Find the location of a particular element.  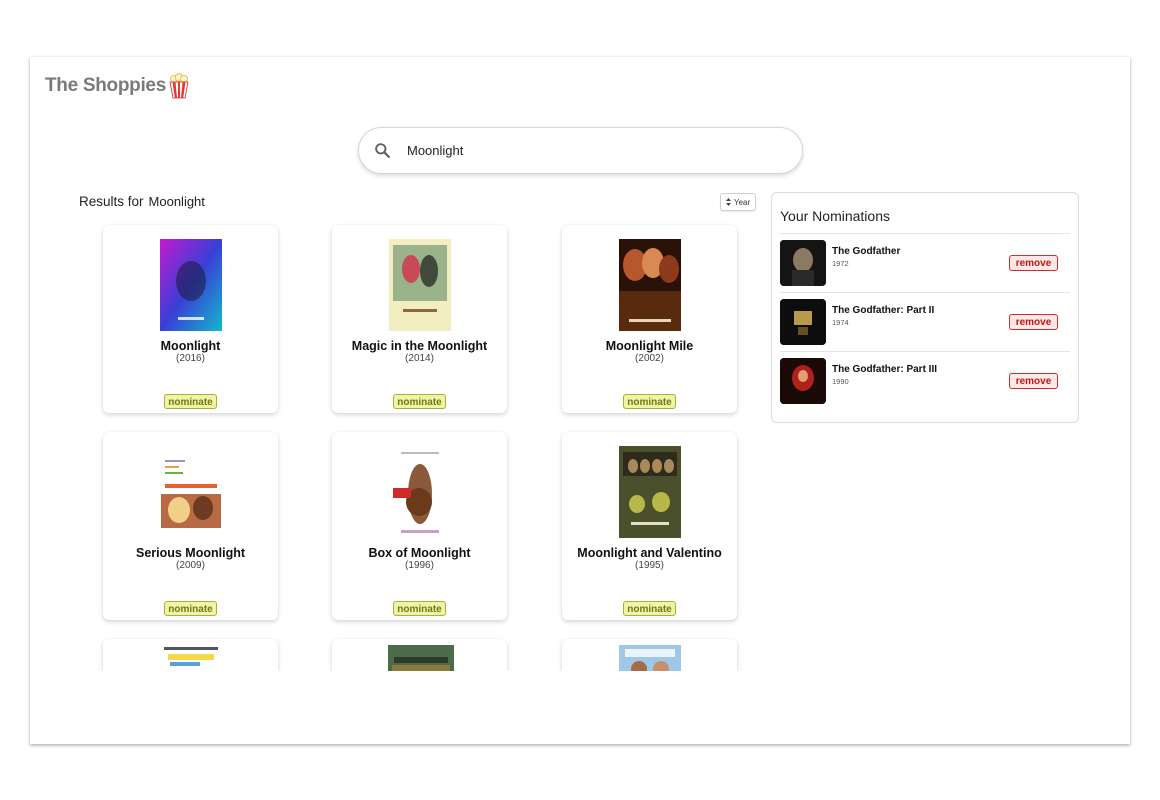

nomination-year: 1972 is located at coordinates (840, 263).